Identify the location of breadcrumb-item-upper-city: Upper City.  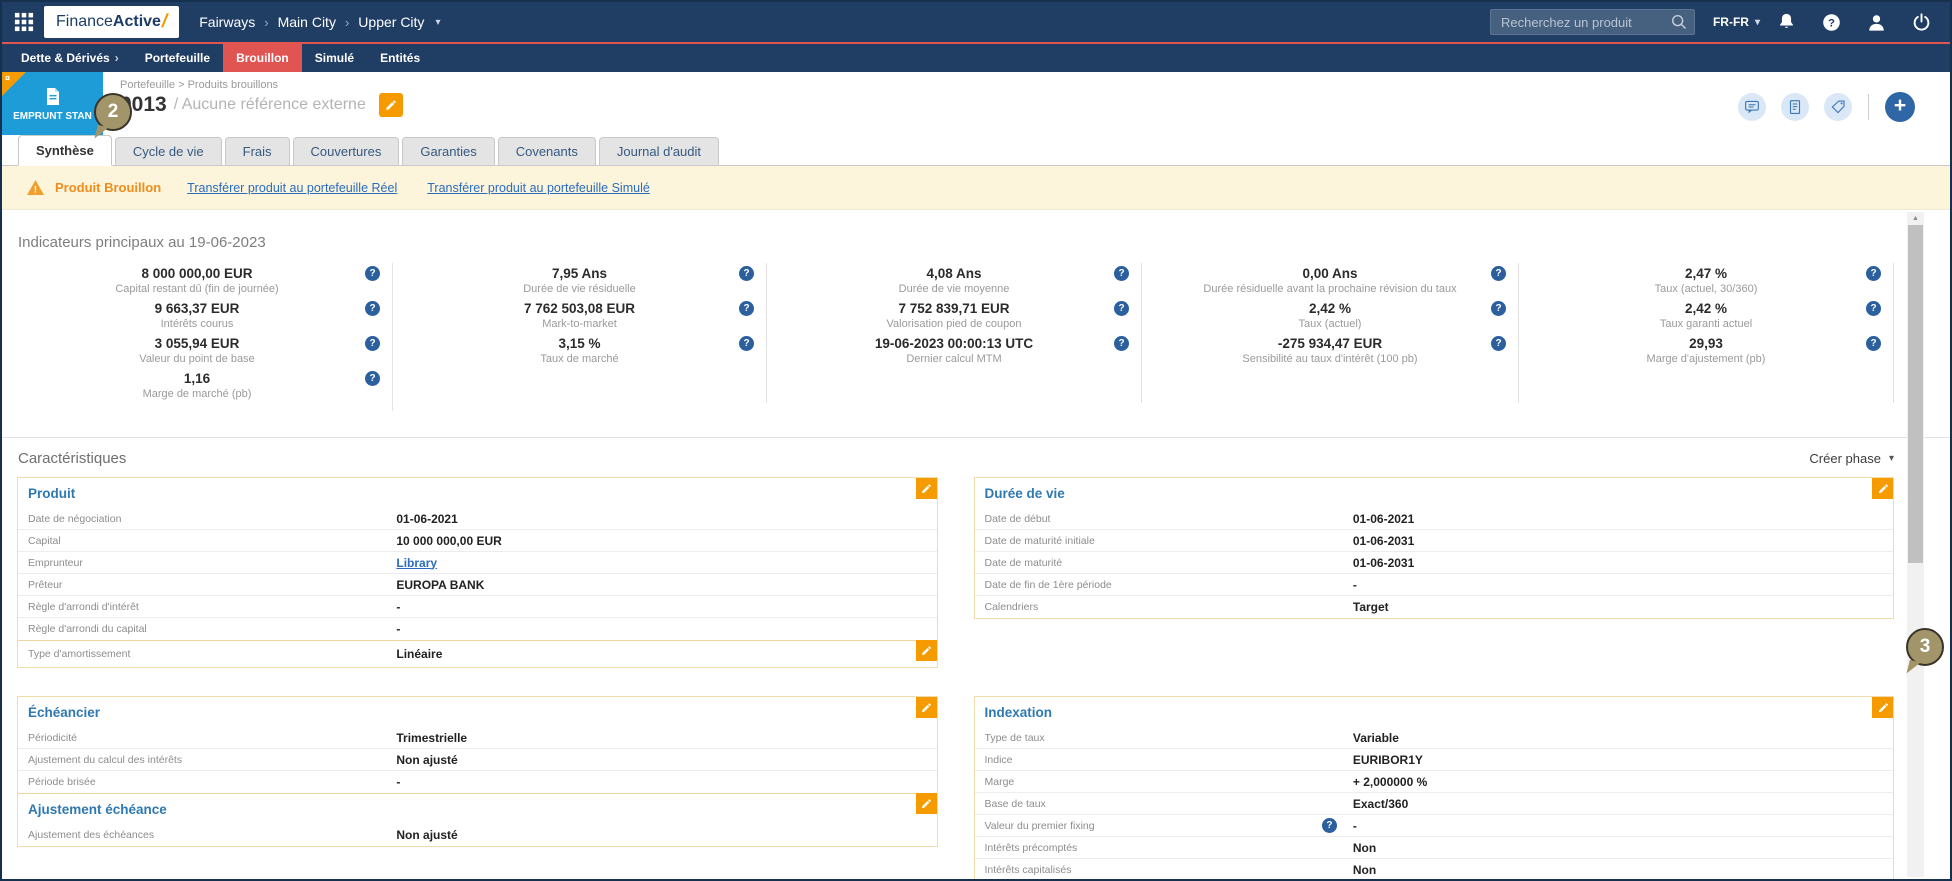
(391, 22).